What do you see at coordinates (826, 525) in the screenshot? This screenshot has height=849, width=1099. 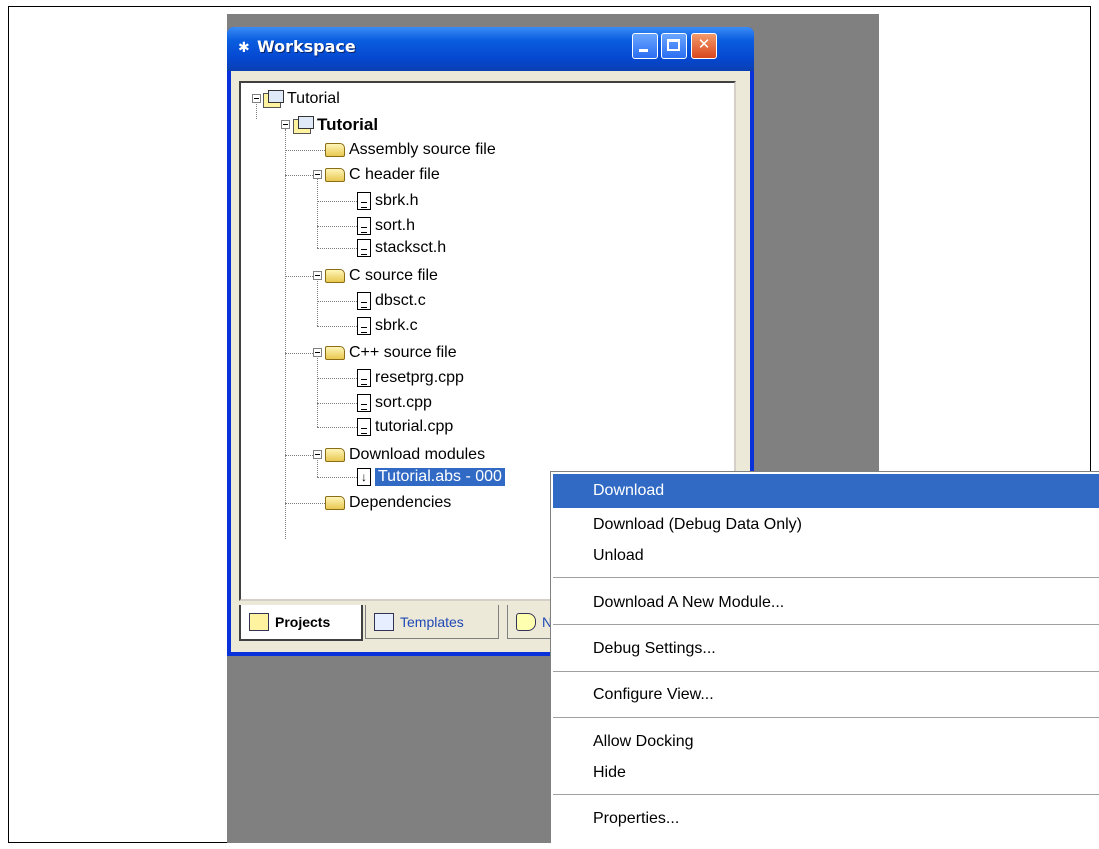 I see `menu-item-download-debug-data: Download (Debug Data Only)` at bounding box center [826, 525].